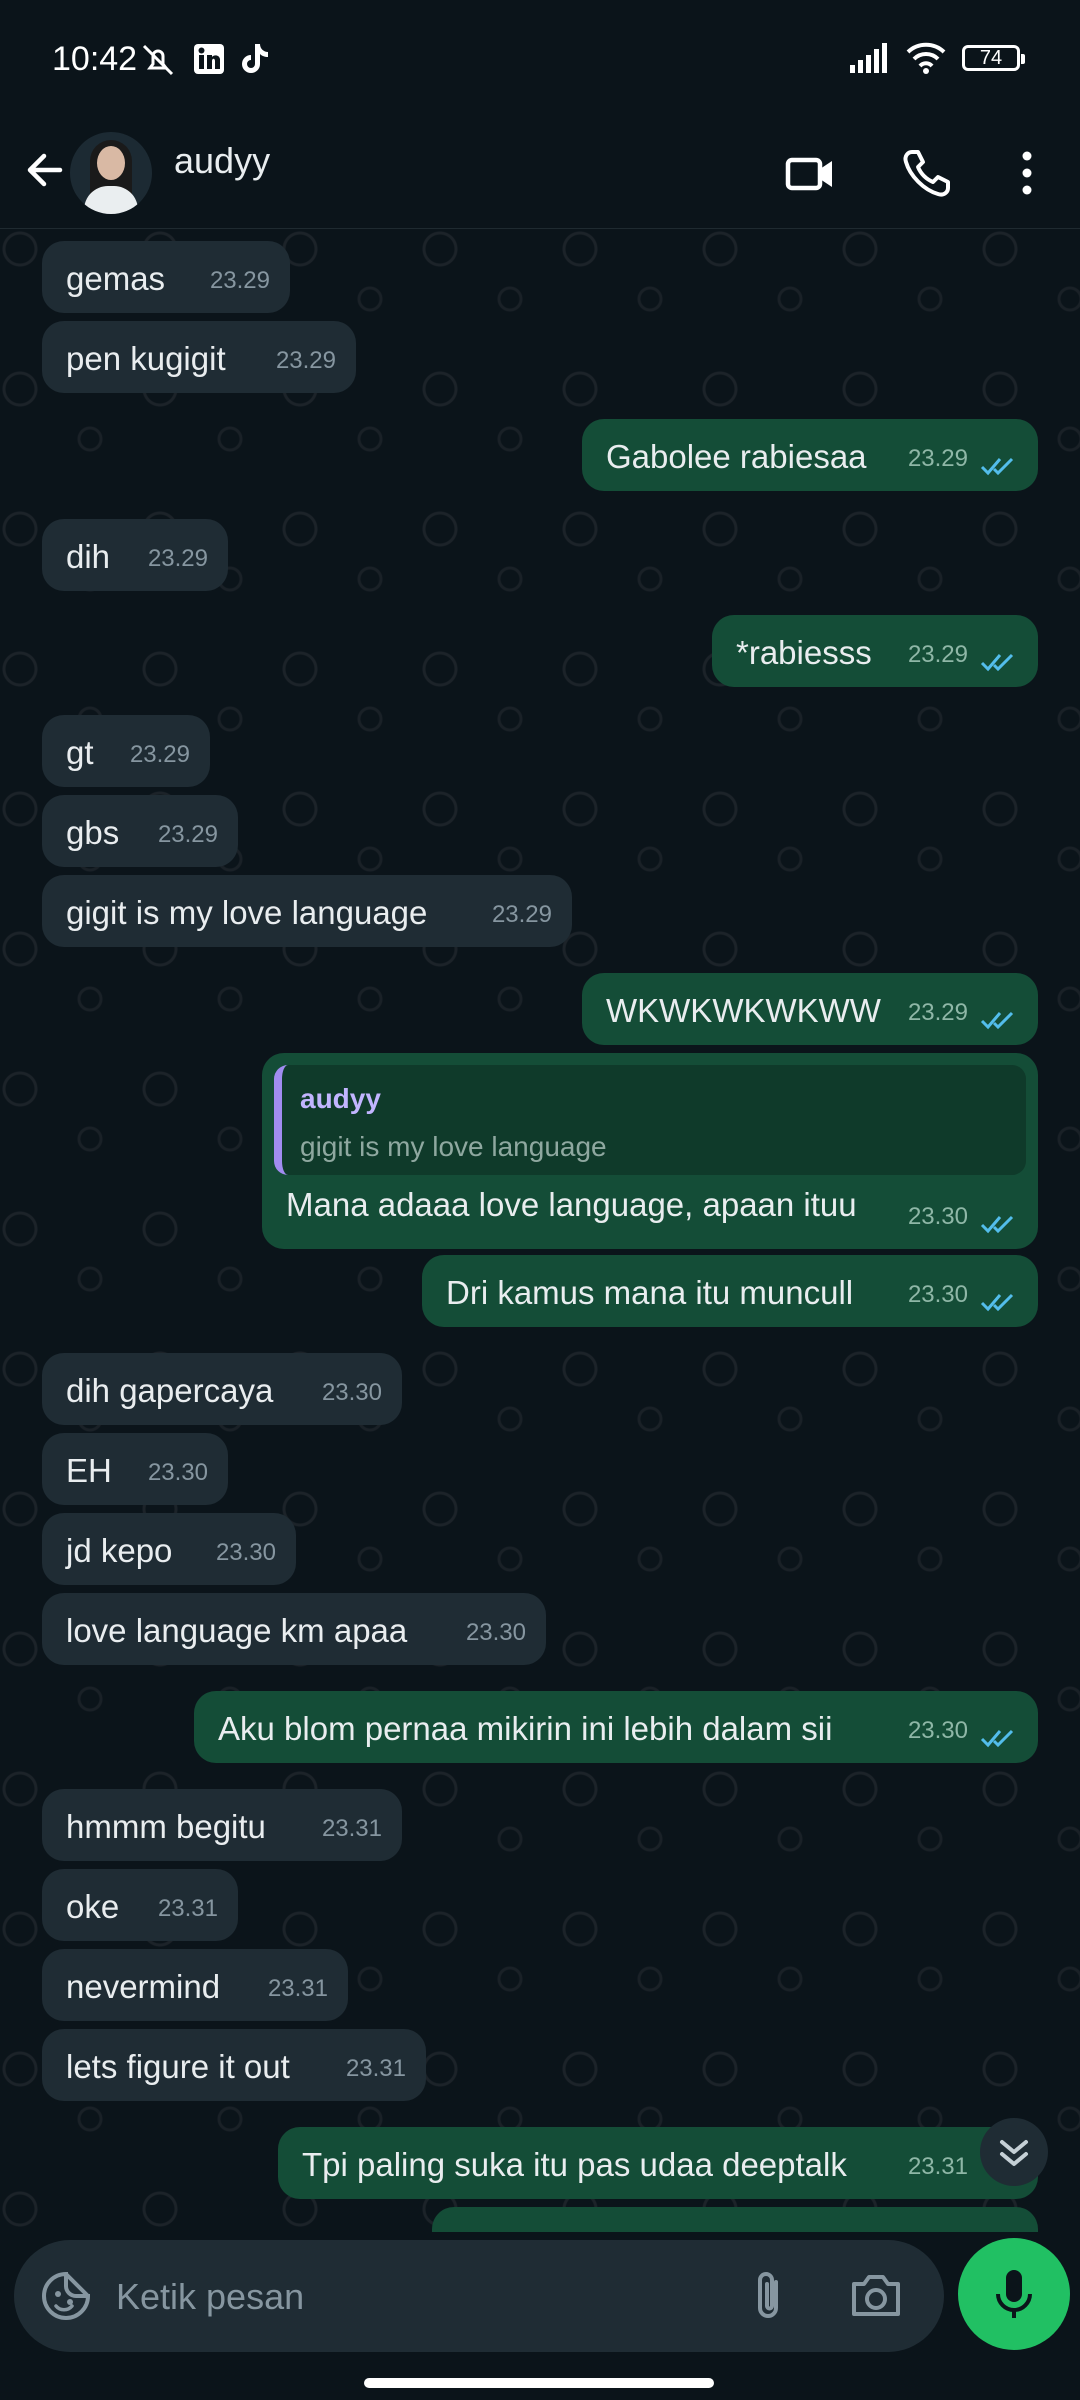  What do you see at coordinates (340, 1098) in the screenshot?
I see `quoted-author: audyy` at bounding box center [340, 1098].